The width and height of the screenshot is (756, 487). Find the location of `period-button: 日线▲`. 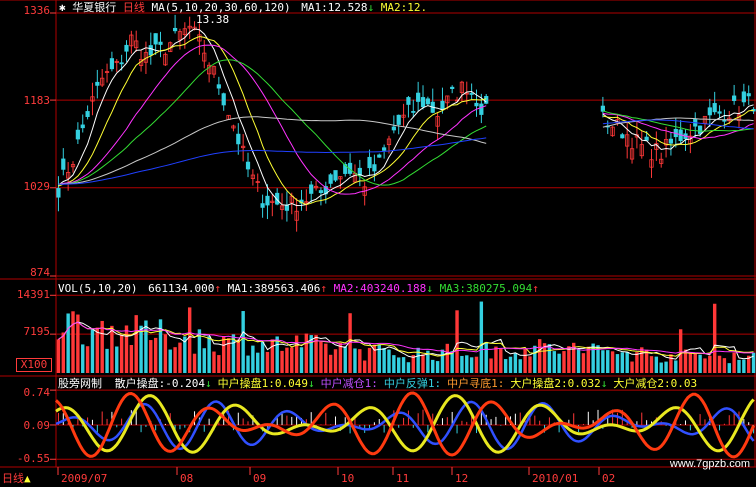

period-button: 日线▲ is located at coordinates (16, 478).